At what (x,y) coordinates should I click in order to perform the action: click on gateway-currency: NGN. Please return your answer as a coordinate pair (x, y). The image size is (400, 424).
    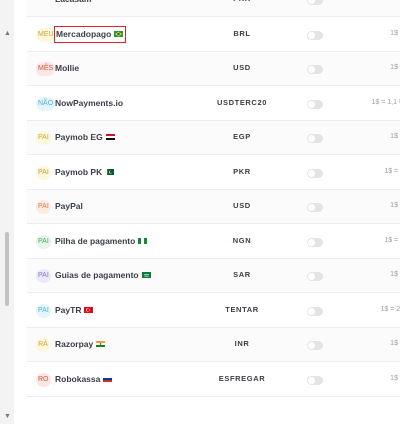
    Looking at the image, I should click on (242, 240).